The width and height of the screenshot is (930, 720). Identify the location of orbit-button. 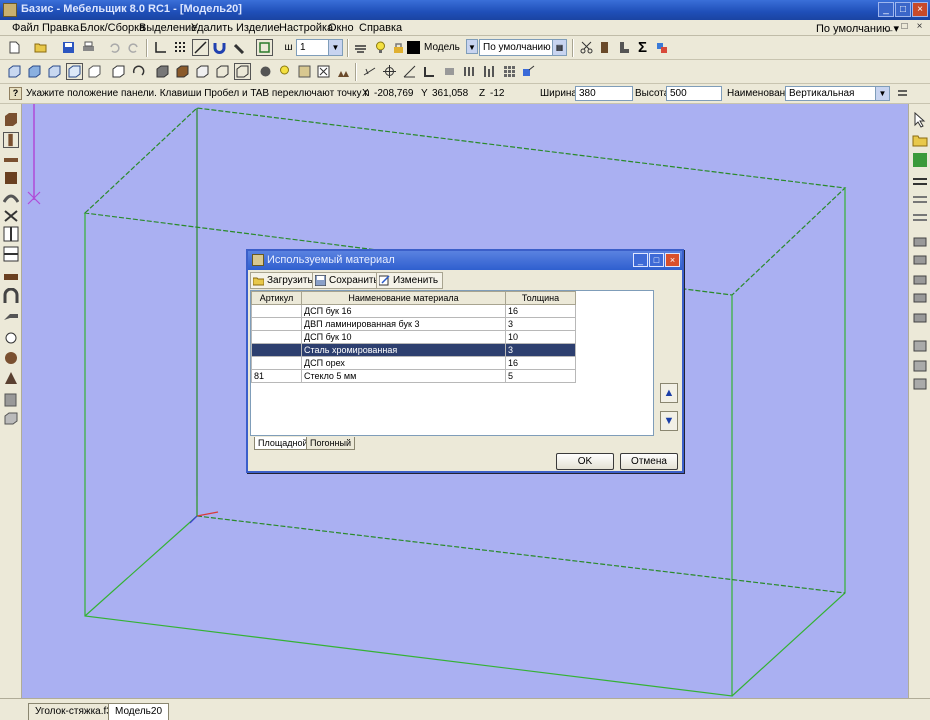
(138, 71).